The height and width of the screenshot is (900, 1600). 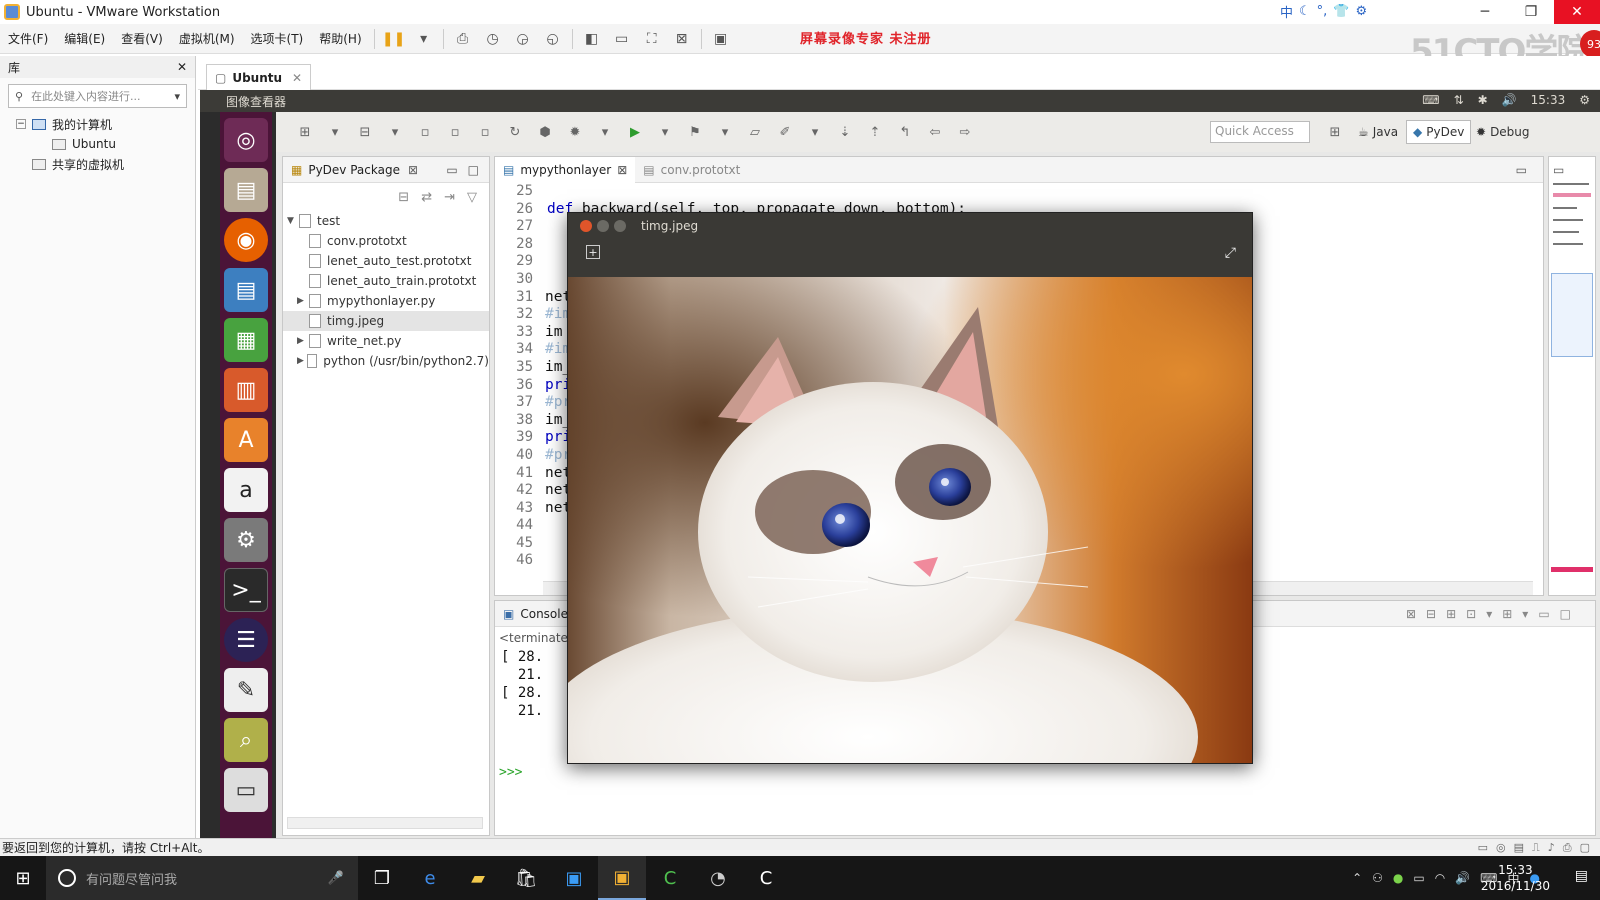 What do you see at coordinates (1230, 253) in the screenshot?
I see `fullscreen-icon: ⤢` at bounding box center [1230, 253].